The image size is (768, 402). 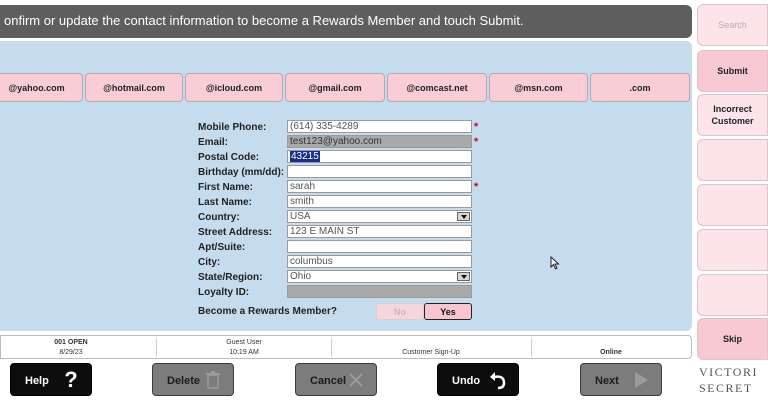 I want to click on next-button: Next, so click(x=621, y=379).